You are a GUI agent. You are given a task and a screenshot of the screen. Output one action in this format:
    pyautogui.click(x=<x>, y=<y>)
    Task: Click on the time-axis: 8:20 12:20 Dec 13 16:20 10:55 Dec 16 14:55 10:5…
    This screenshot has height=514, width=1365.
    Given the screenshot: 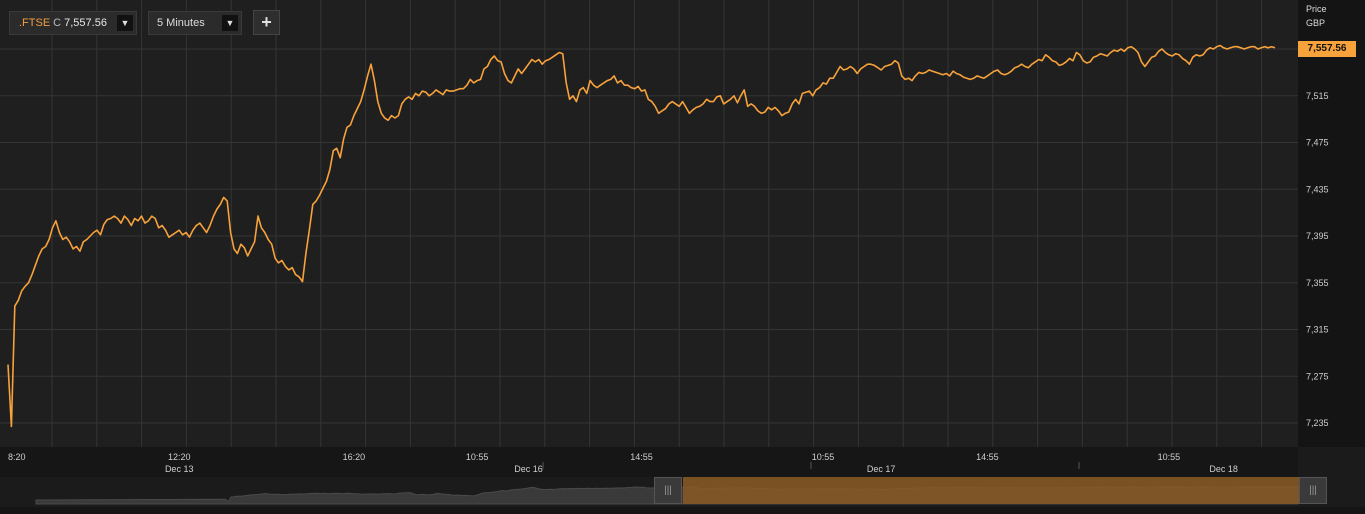 What is the action you would take?
    pyautogui.click(x=672, y=462)
    